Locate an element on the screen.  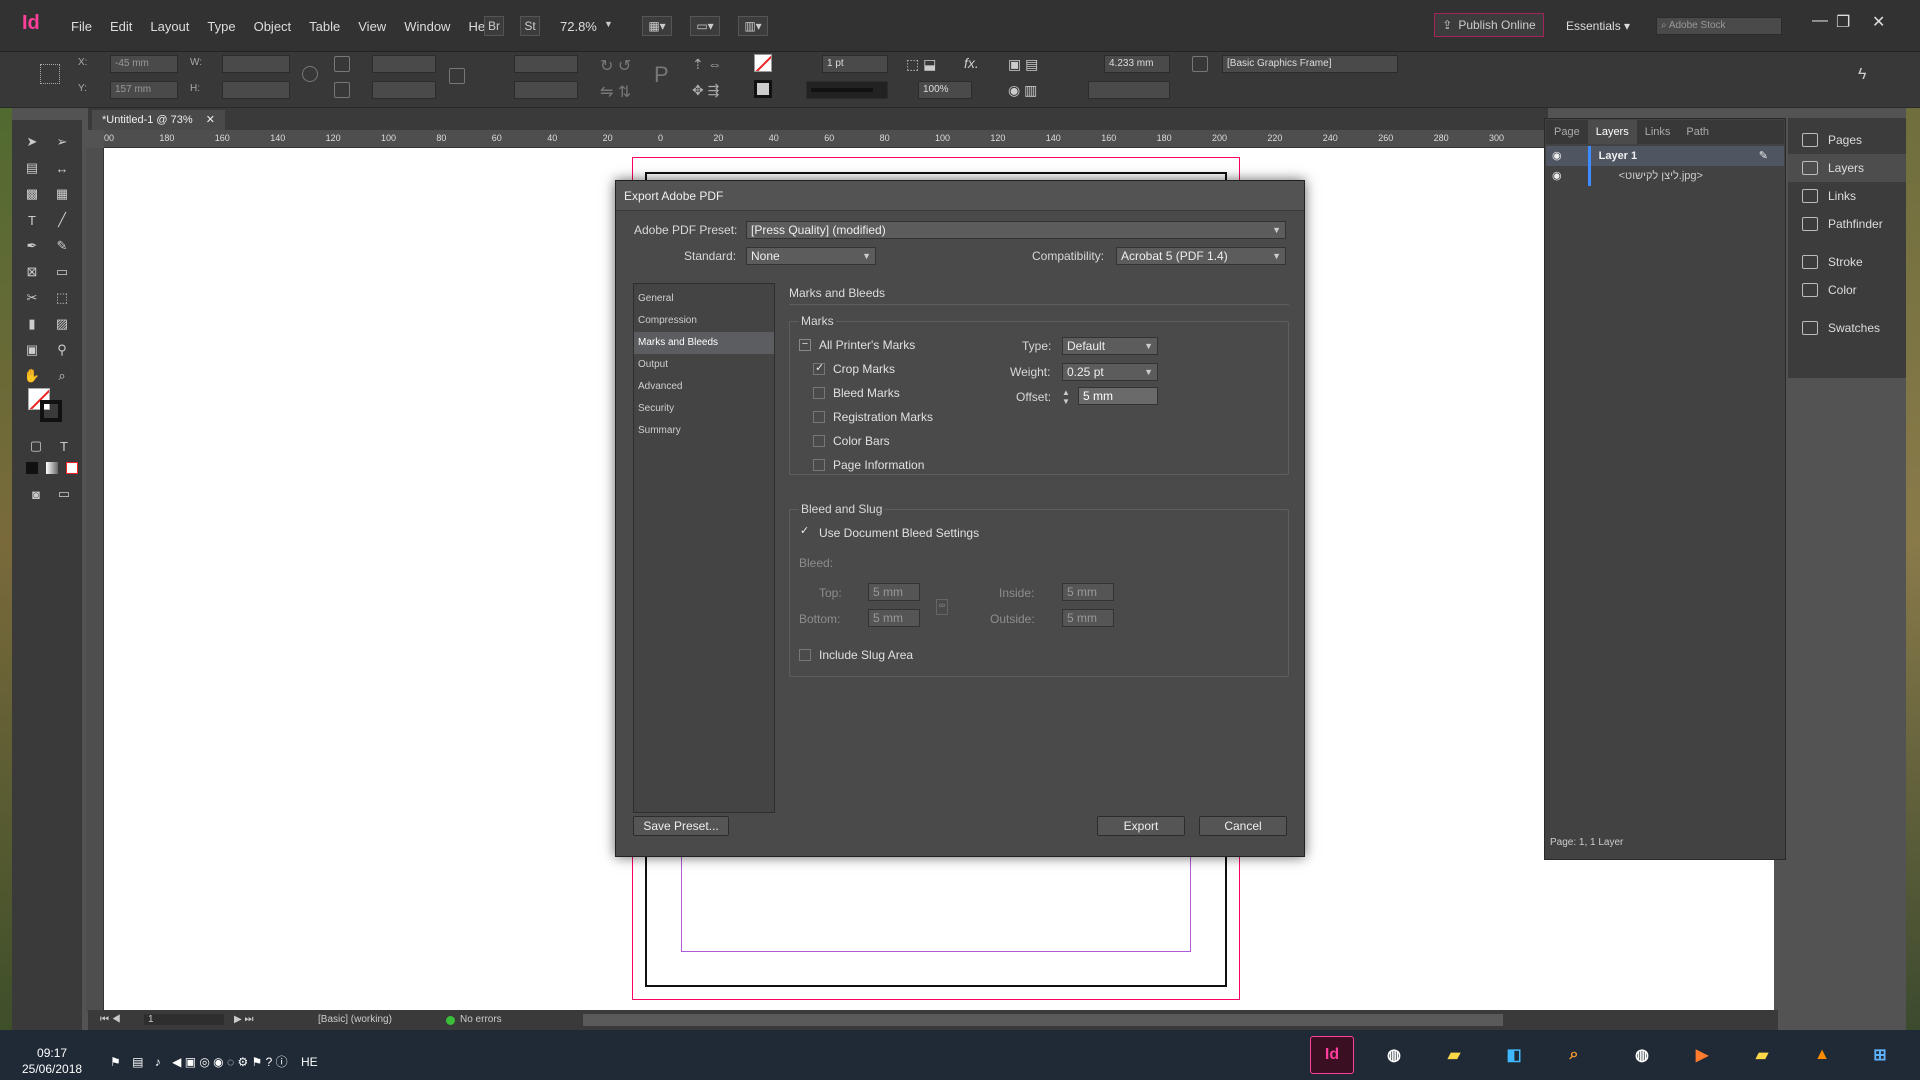
nav-output: Output is located at coordinates (704, 365).